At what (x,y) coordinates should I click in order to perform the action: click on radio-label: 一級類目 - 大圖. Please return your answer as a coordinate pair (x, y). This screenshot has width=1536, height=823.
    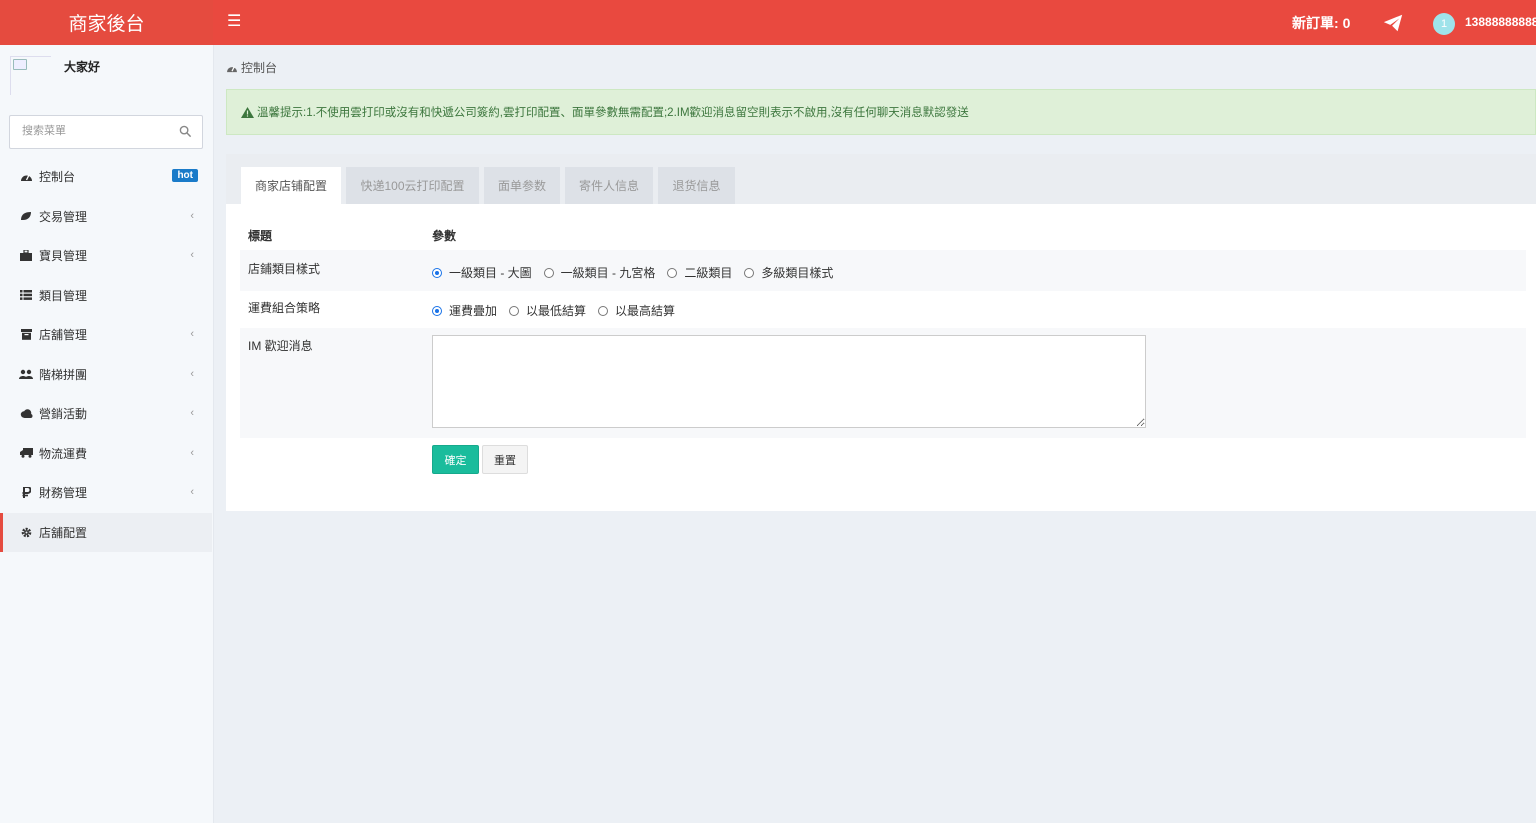
    Looking at the image, I should click on (490, 273).